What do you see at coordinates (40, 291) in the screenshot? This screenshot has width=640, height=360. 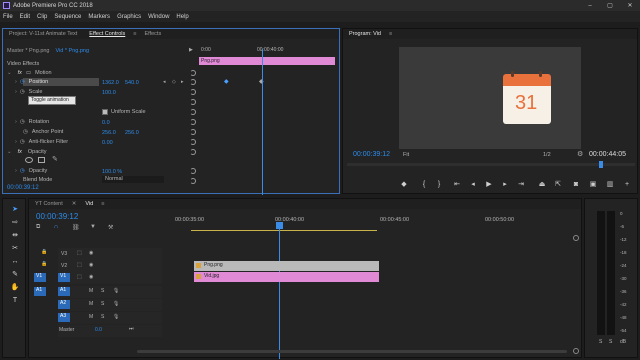 I see `source-patch-a1: A1` at bounding box center [40, 291].